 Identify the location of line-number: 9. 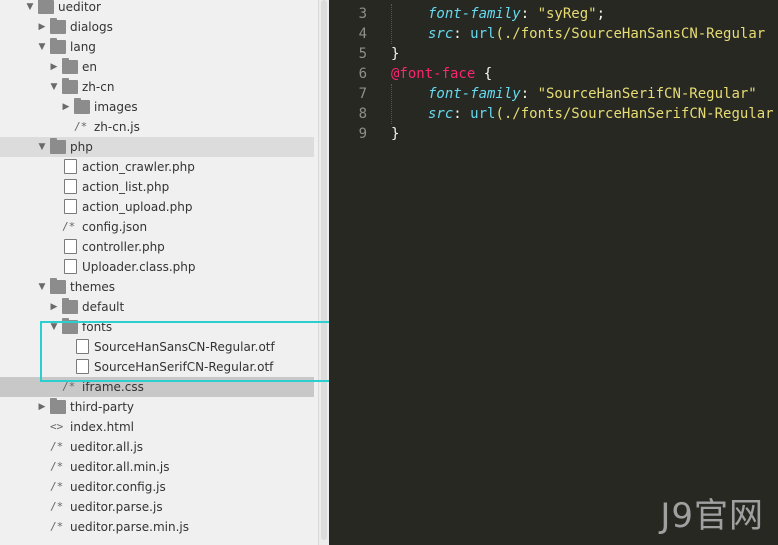
(362, 134).